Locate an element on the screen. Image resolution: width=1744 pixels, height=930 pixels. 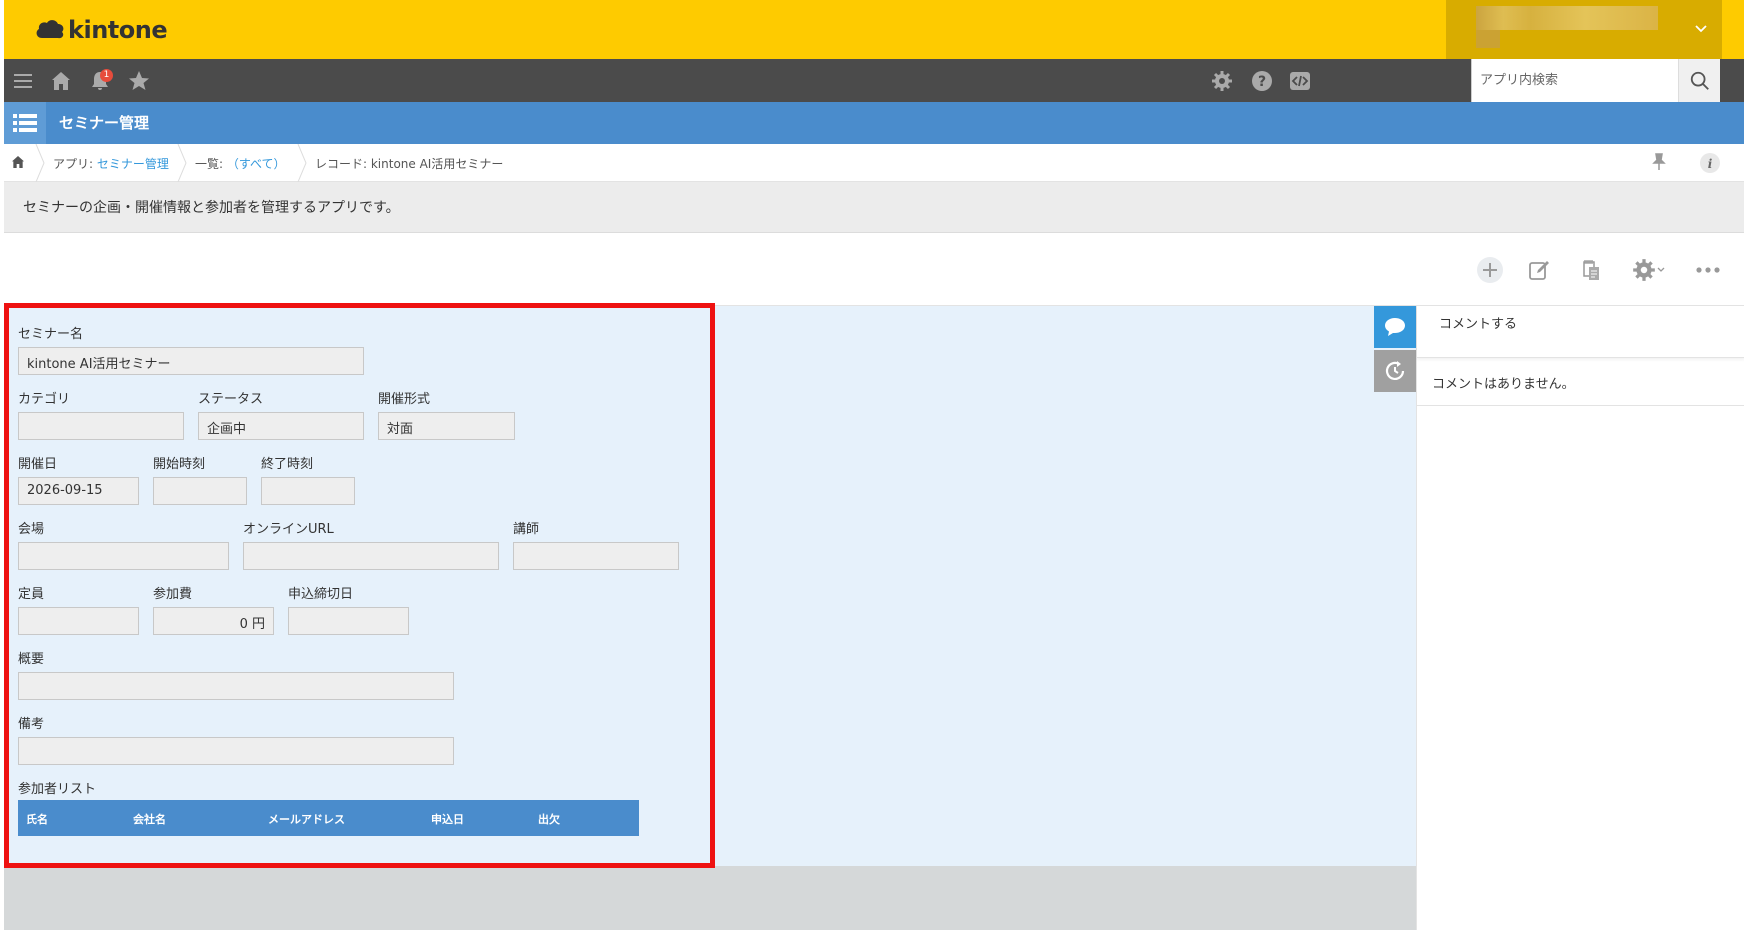
user-name-blurred is located at coordinates (1567, 18).